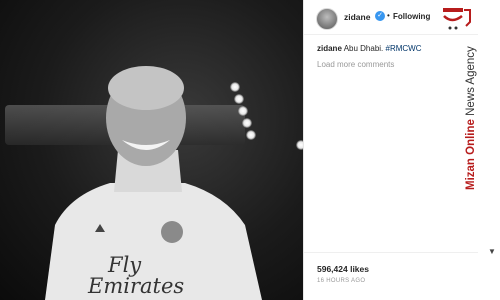 This screenshot has width=500, height=300. What do you see at coordinates (492, 251) in the screenshot?
I see `scroll-down-arrow-icon: ▼` at bounding box center [492, 251].